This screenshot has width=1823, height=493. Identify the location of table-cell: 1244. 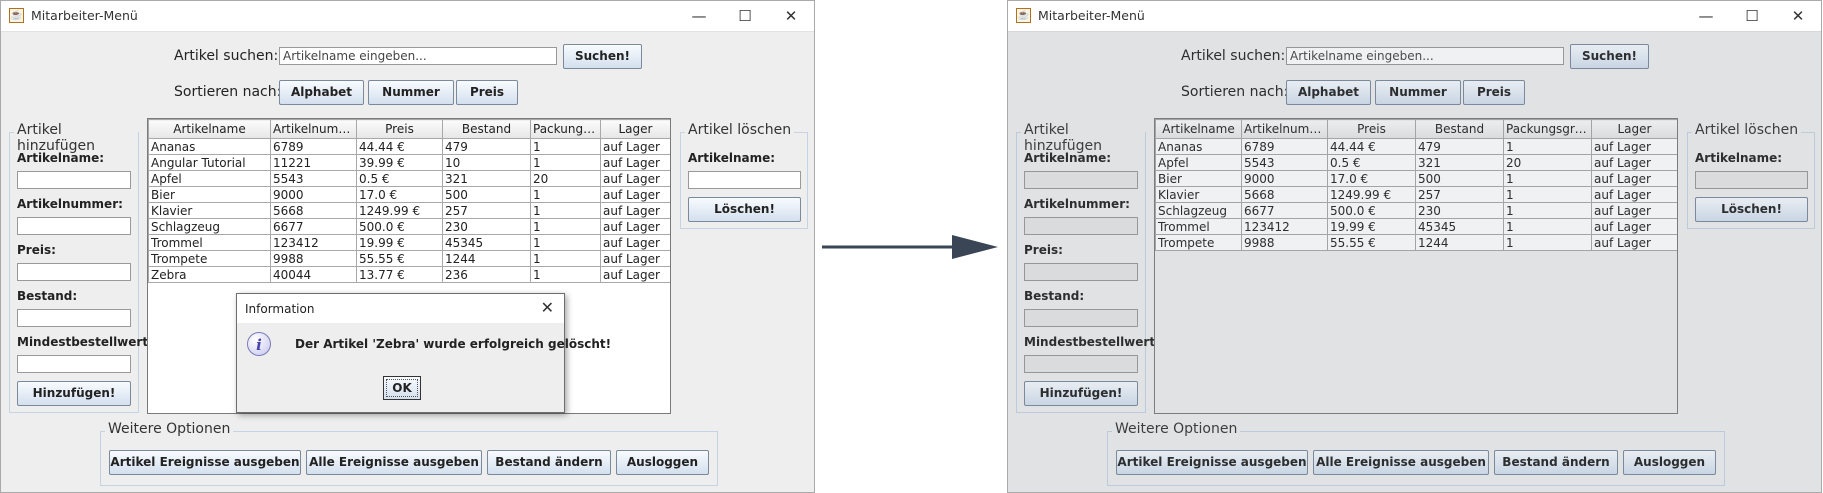
(486, 258).